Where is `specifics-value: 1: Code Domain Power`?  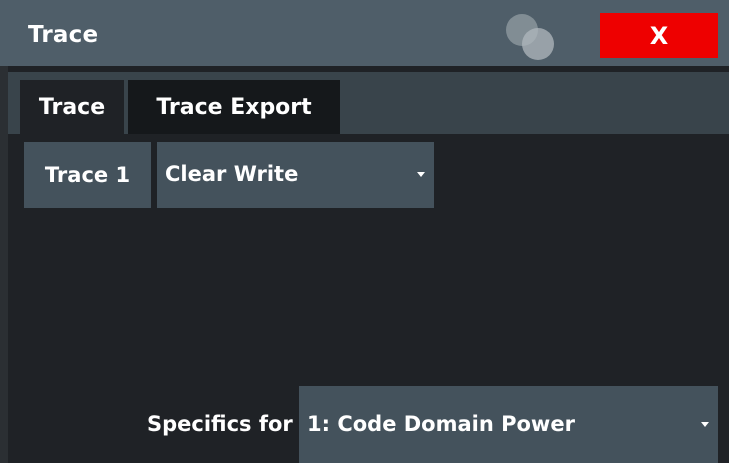
specifics-value: 1: Code Domain Power is located at coordinates (441, 424).